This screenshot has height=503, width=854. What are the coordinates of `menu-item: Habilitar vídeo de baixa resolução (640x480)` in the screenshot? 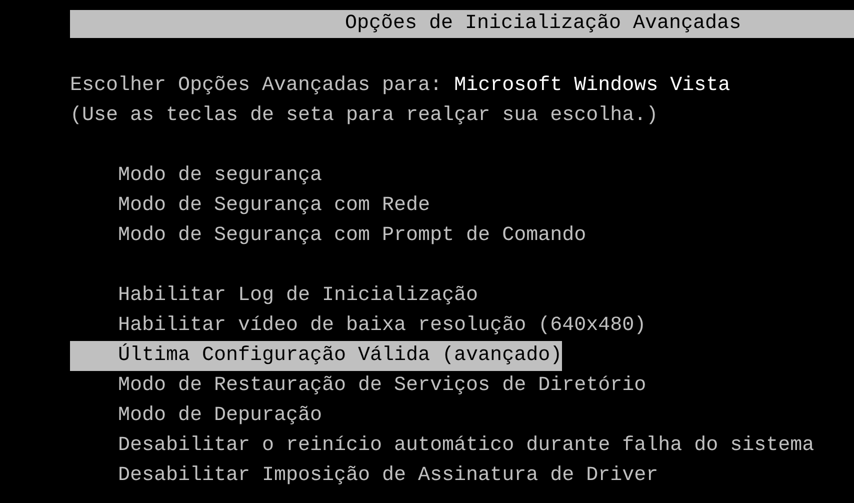 It's located at (358, 326).